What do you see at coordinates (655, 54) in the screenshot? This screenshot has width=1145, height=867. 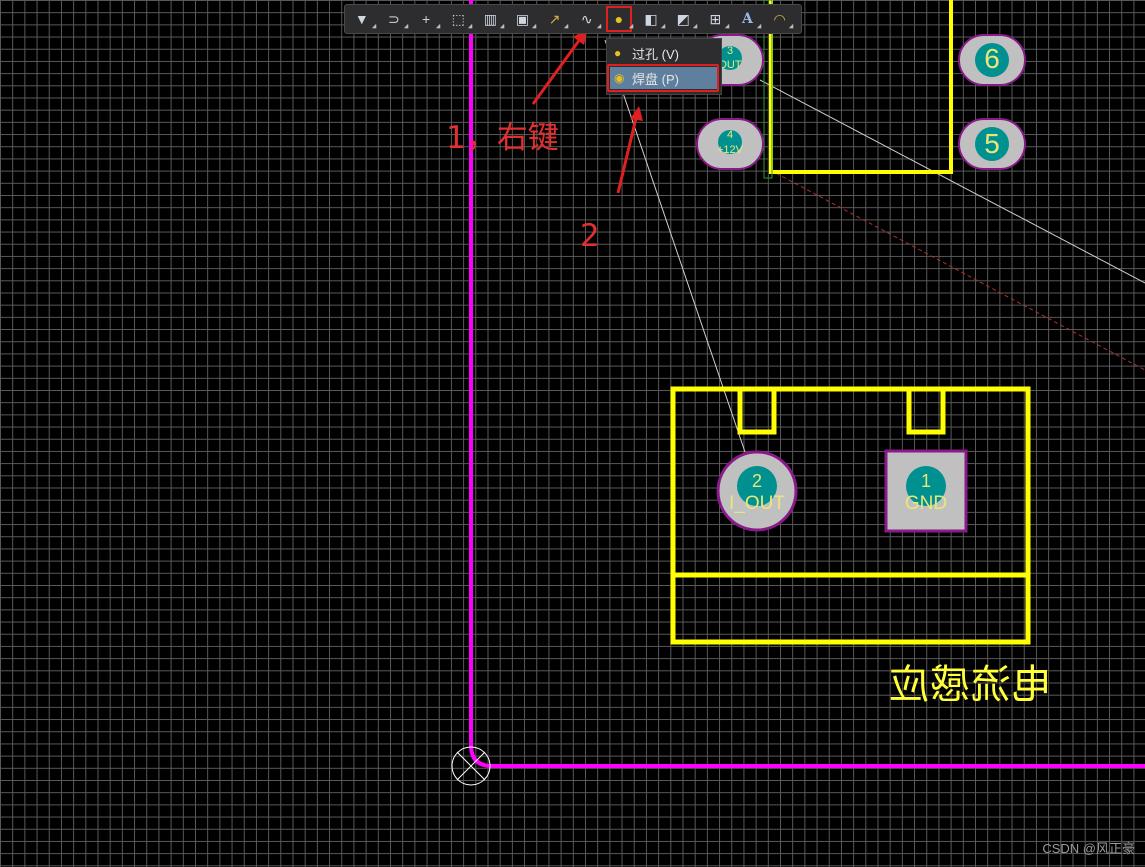 I see `menu-item-via-label: 过孔 (V)` at bounding box center [655, 54].